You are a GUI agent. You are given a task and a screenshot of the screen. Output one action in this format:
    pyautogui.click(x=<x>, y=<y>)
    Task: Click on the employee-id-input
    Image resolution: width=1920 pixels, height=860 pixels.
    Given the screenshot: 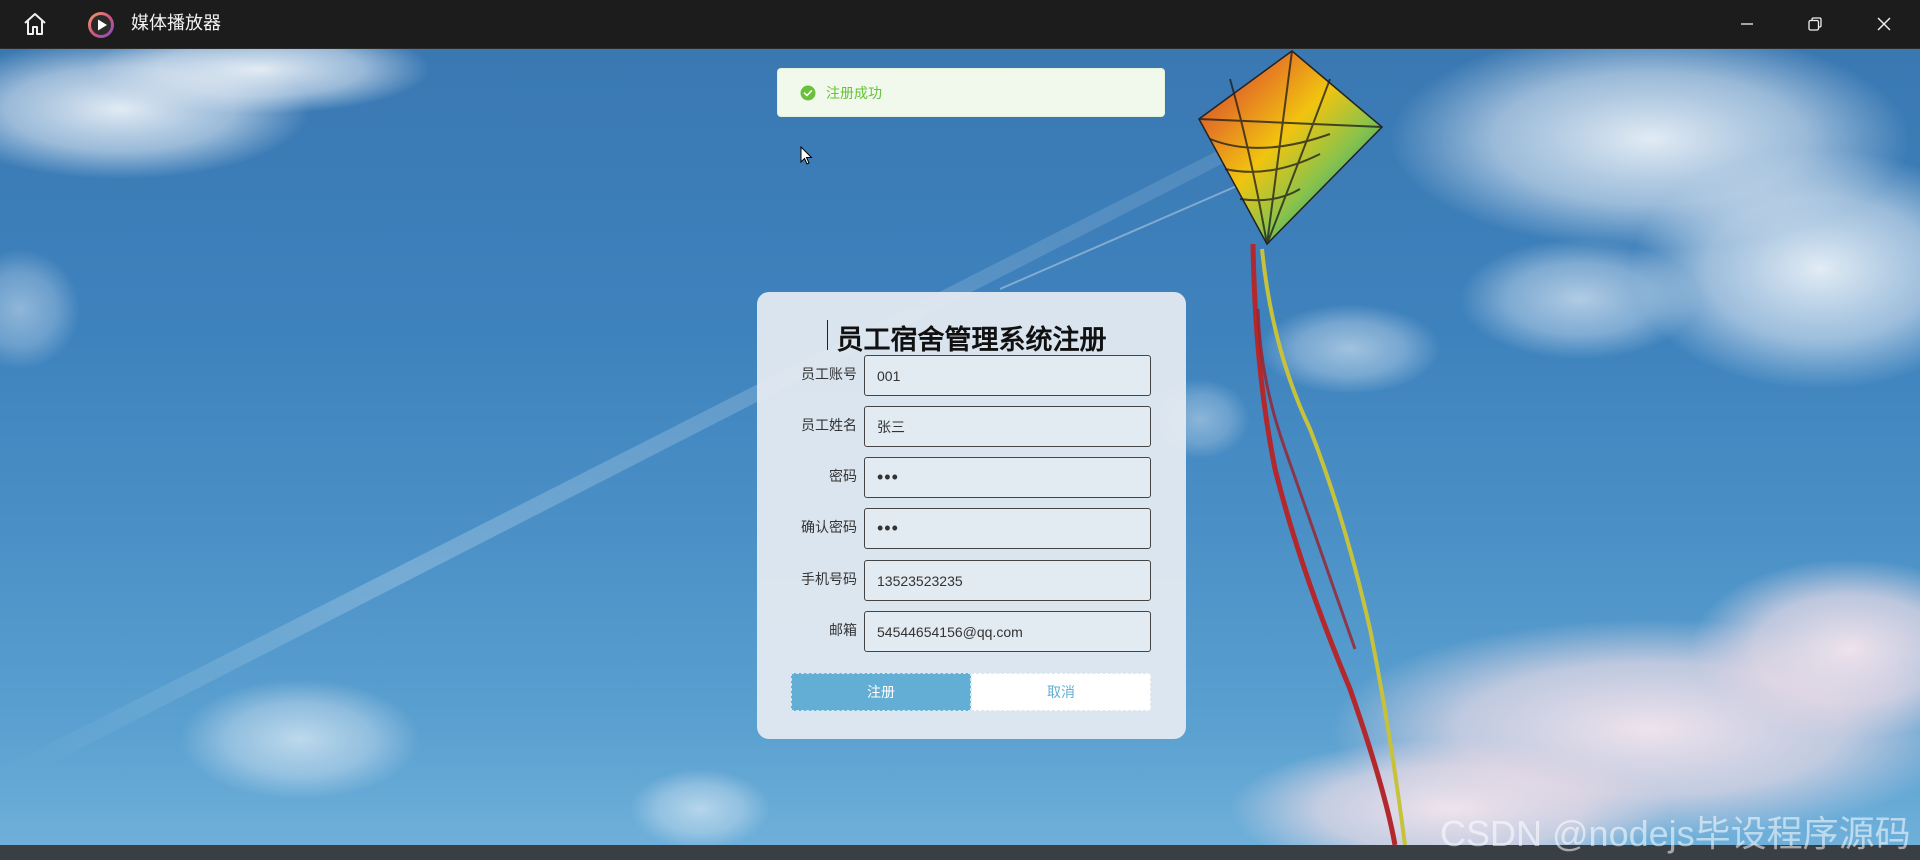 What is the action you would take?
    pyautogui.click(x=1007, y=375)
    